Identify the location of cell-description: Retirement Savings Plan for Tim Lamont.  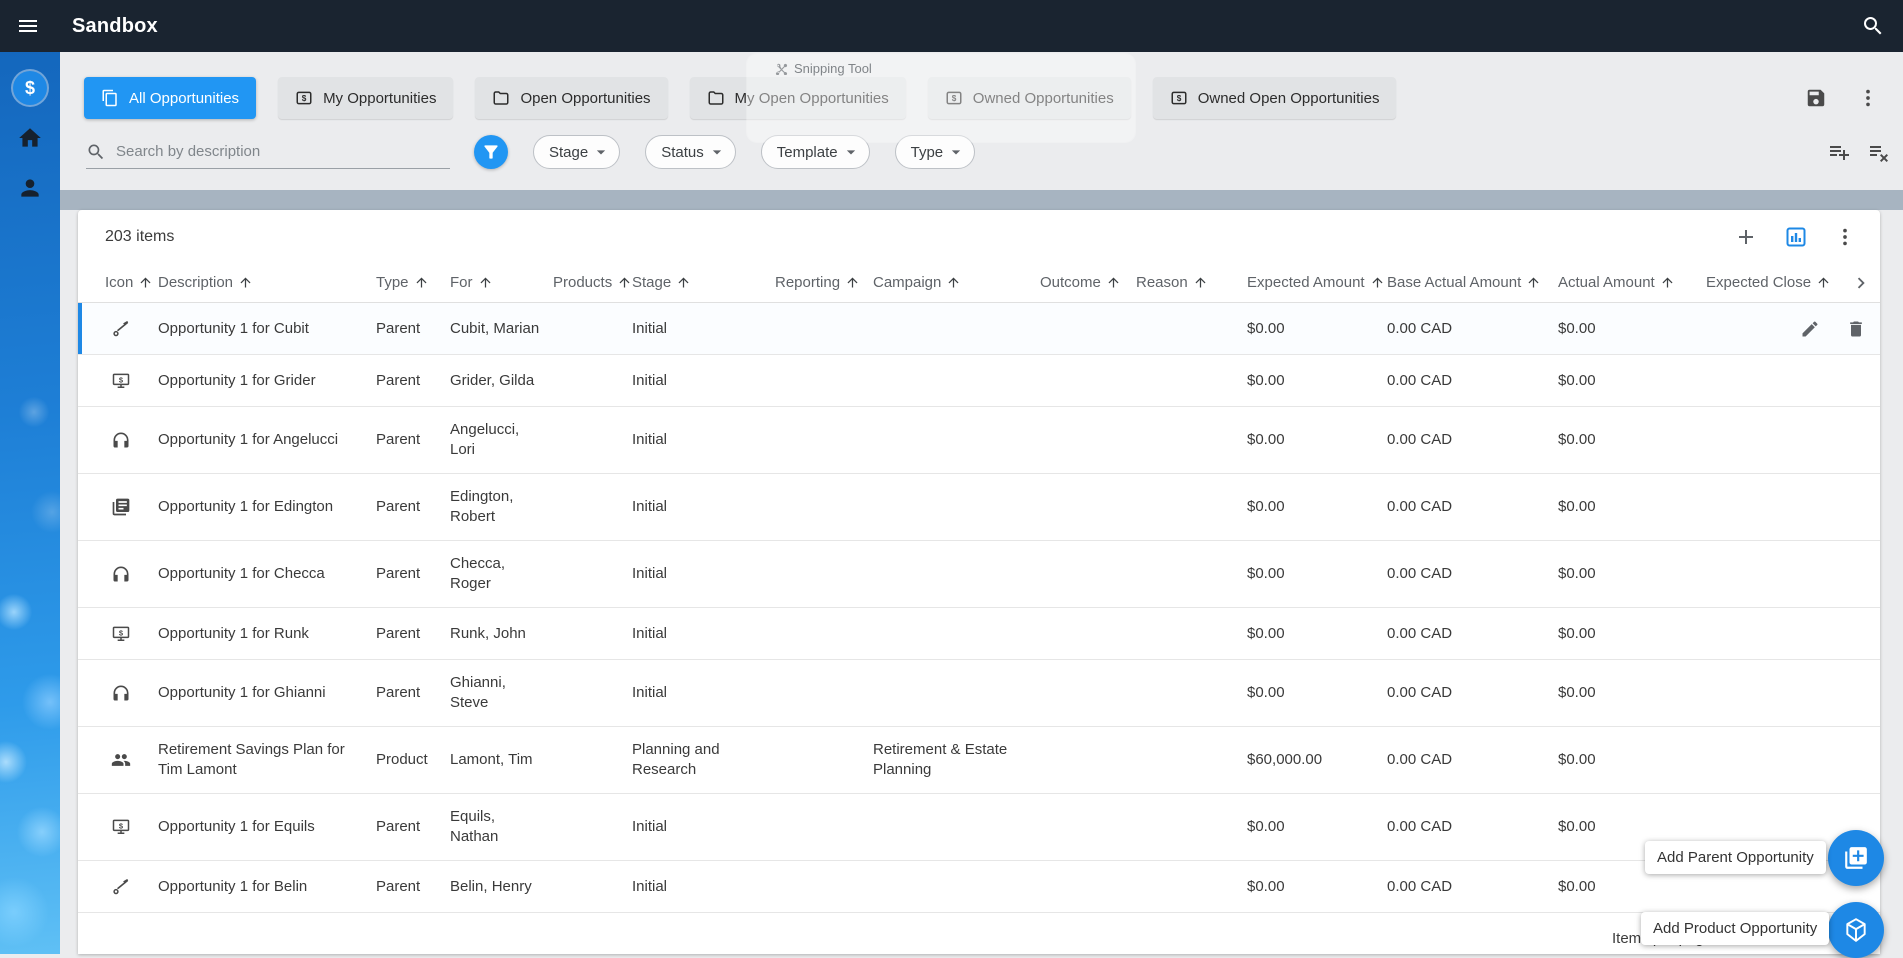
(251, 759).